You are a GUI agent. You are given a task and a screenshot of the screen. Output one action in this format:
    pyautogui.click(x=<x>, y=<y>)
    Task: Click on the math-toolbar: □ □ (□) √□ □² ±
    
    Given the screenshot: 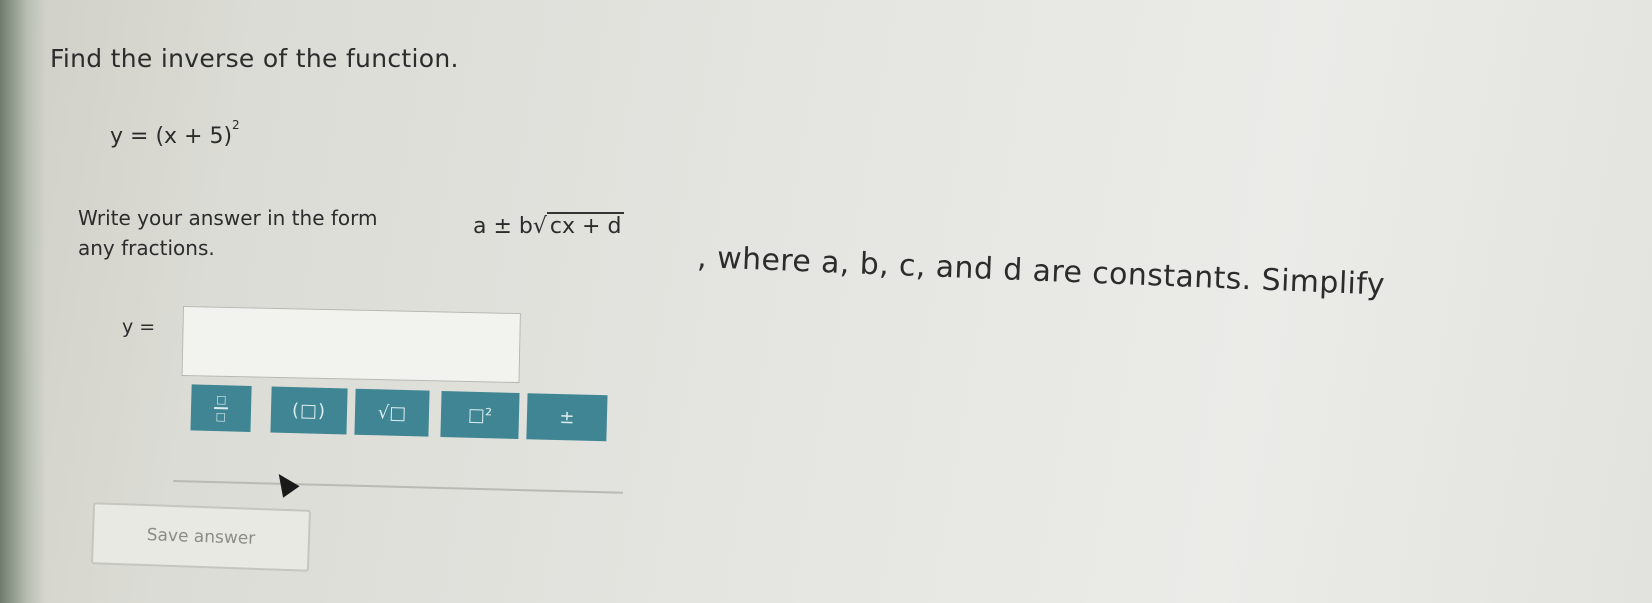 What is the action you would take?
    pyautogui.click(x=399, y=433)
    